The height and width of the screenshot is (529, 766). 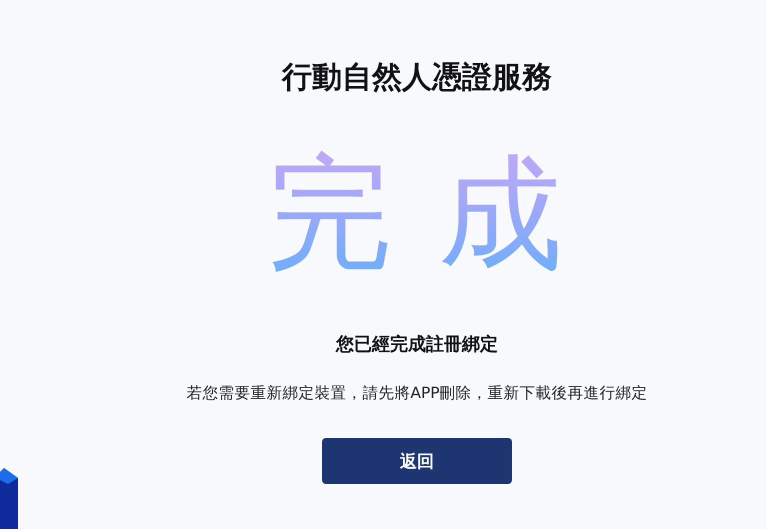 I want to click on page-title: 行動自然人憑證服務, so click(x=417, y=78).